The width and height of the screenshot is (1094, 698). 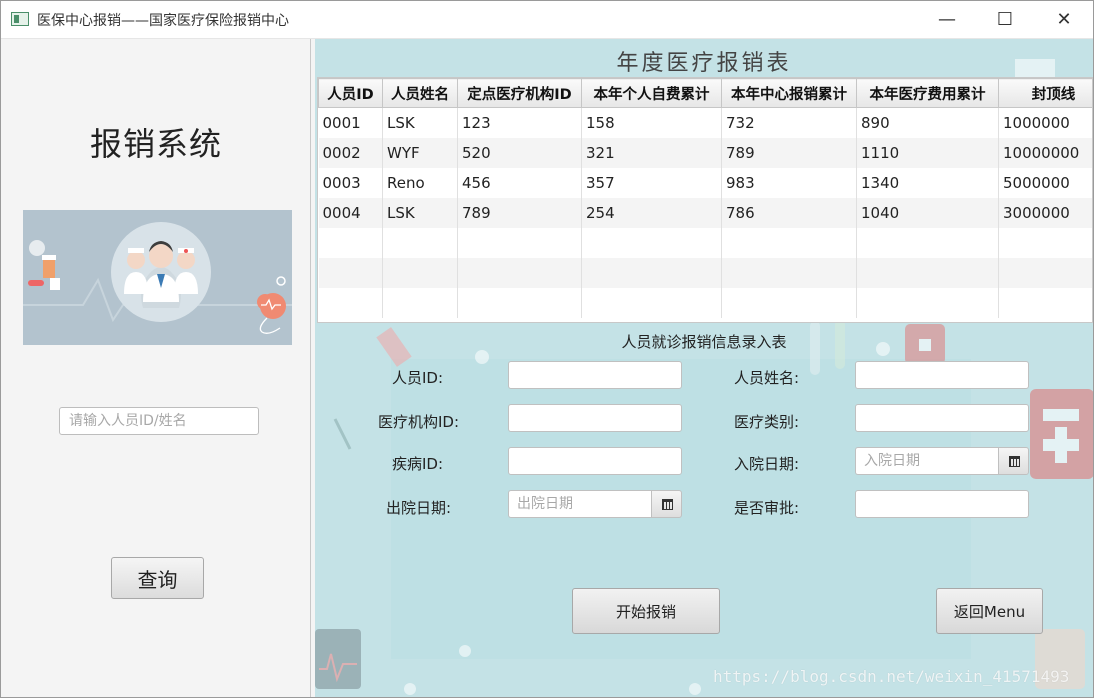 What do you see at coordinates (163, 21) in the screenshot?
I see `window-title: 医保中心报销——国家医疗保险报销中心` at bounding box center [163, 21].